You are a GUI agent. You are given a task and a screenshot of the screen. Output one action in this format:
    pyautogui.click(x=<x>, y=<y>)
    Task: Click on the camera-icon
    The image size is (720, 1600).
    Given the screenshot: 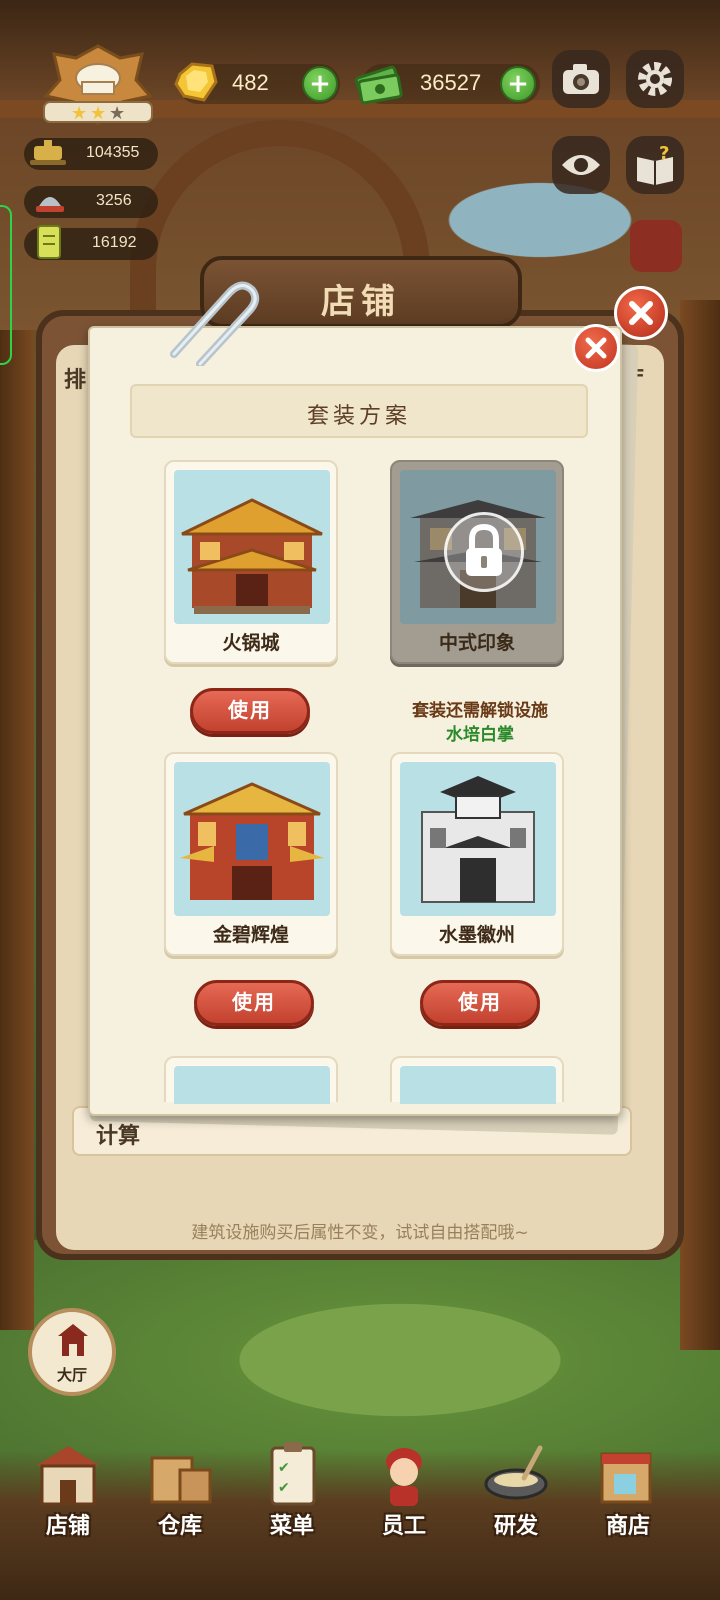 What is the action you would take?
    pyautogui.click(x=581, y=79)
    